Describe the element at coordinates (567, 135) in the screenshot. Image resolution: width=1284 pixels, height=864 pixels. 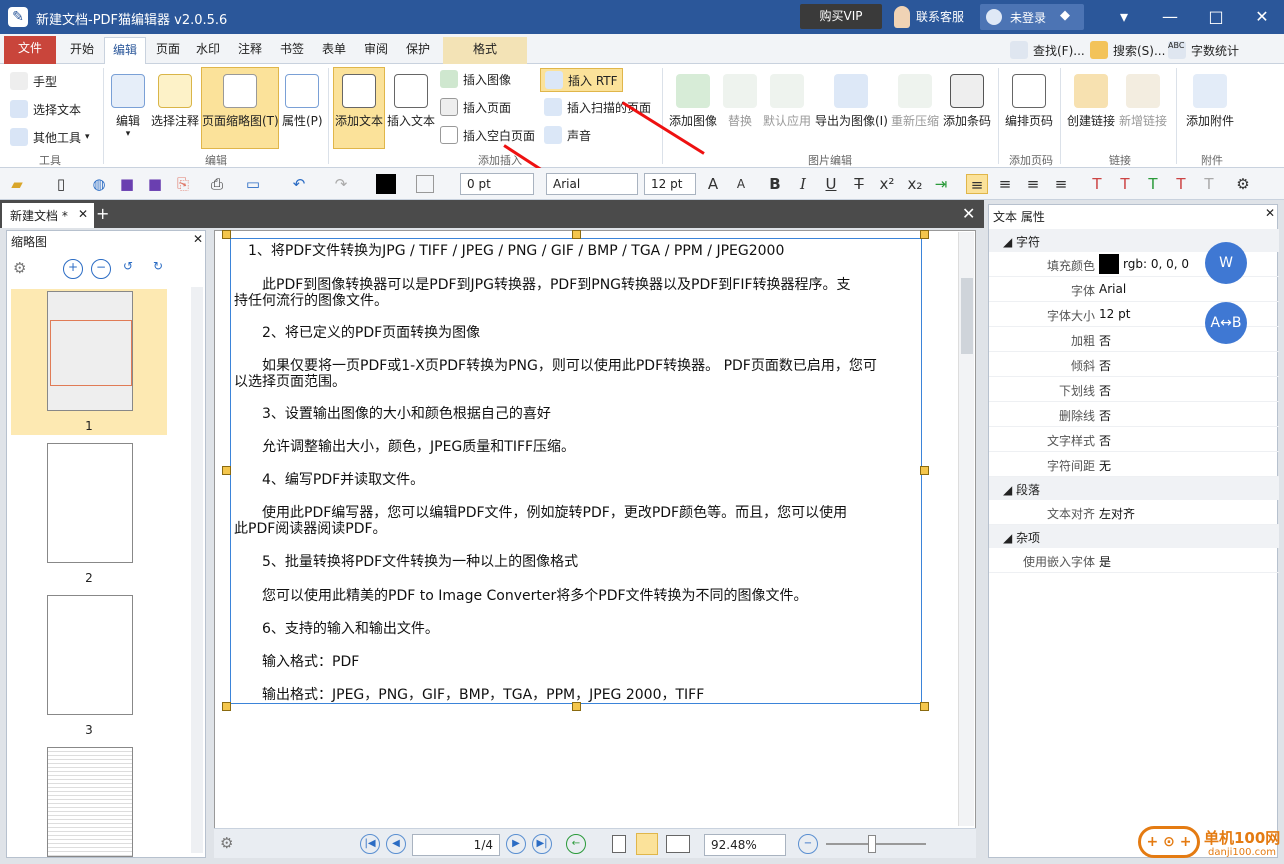
I see `sound-button: 声音` at that location.